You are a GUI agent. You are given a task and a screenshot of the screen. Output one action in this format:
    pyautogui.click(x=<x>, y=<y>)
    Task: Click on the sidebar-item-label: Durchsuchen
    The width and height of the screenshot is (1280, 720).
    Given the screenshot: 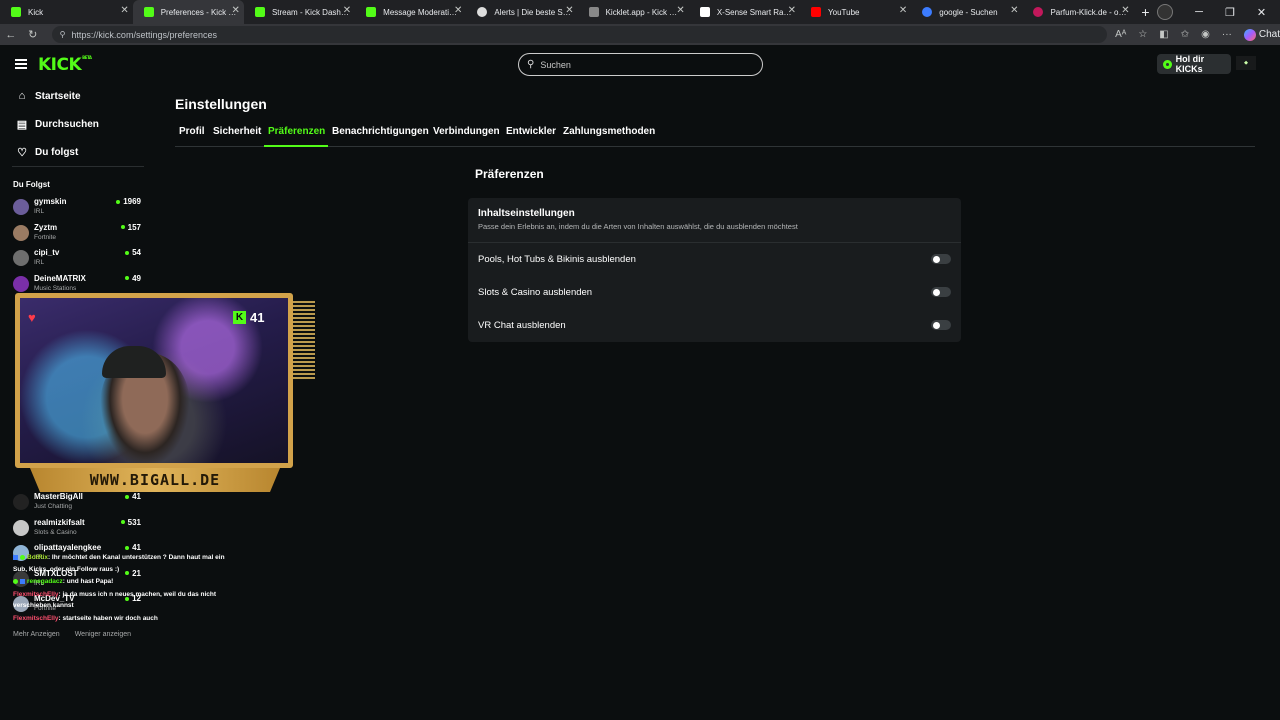 What is the action you would take?
    pyautogui.click(x=67, y=124)
    